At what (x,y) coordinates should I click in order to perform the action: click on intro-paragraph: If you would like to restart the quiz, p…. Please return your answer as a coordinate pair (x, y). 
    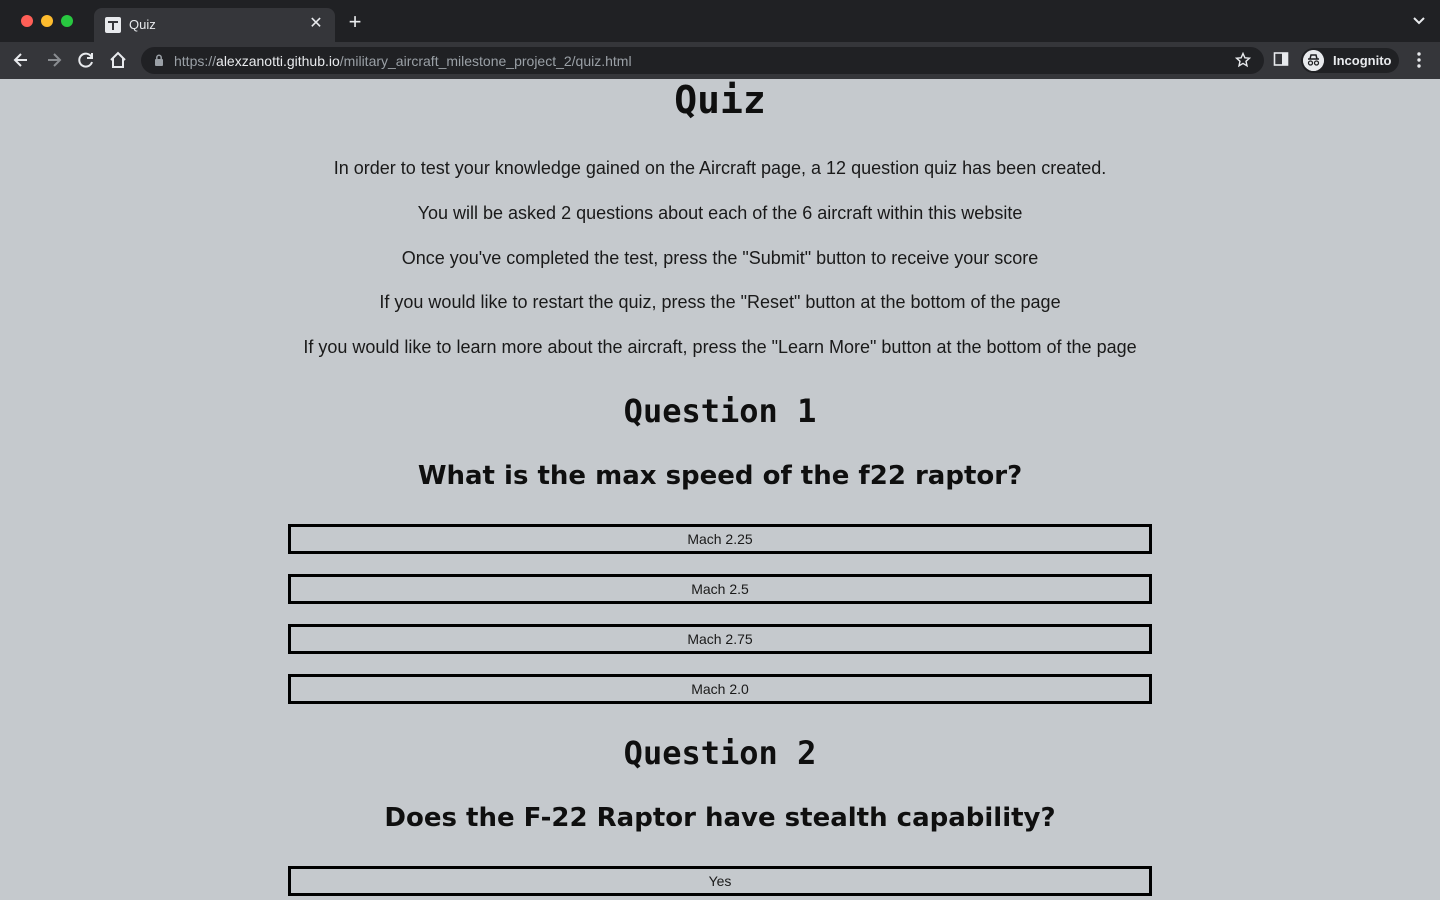
    Looking at the image, I should click on (720, 302).